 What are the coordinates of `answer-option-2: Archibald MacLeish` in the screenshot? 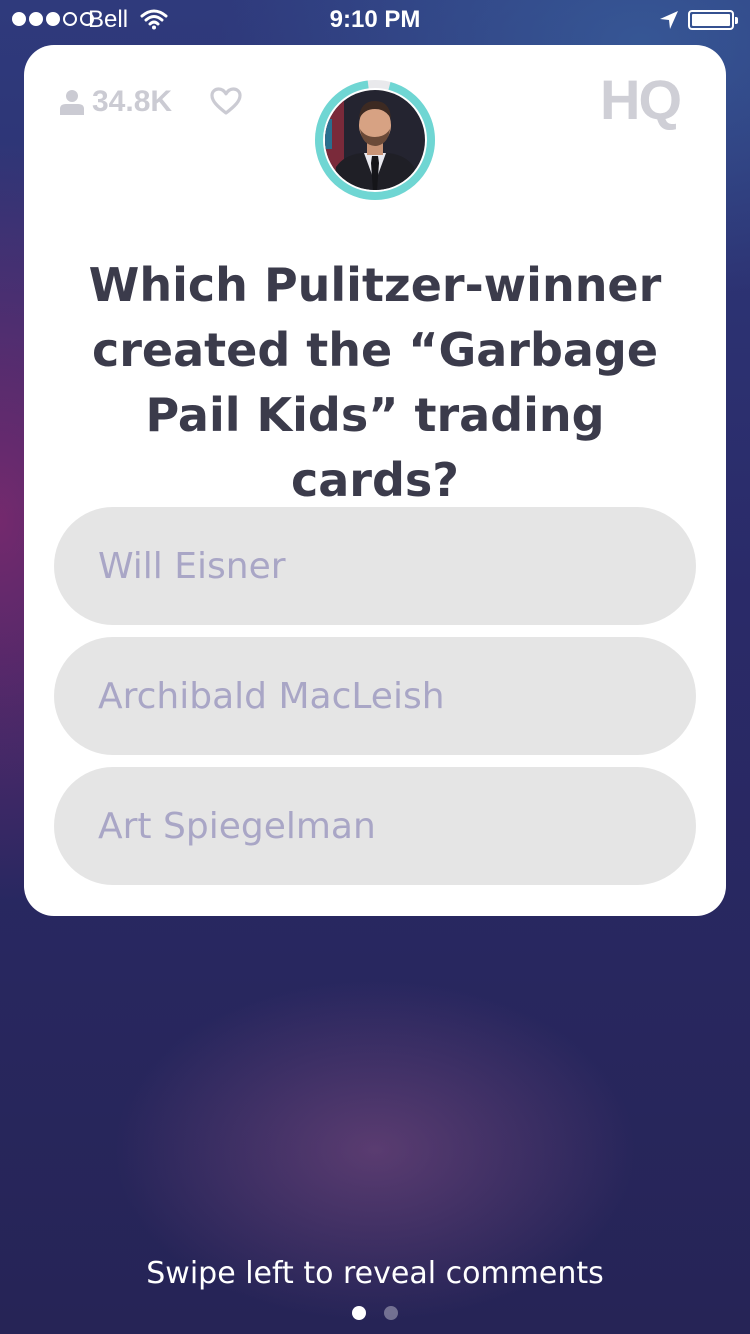 It's located at (375, 696).